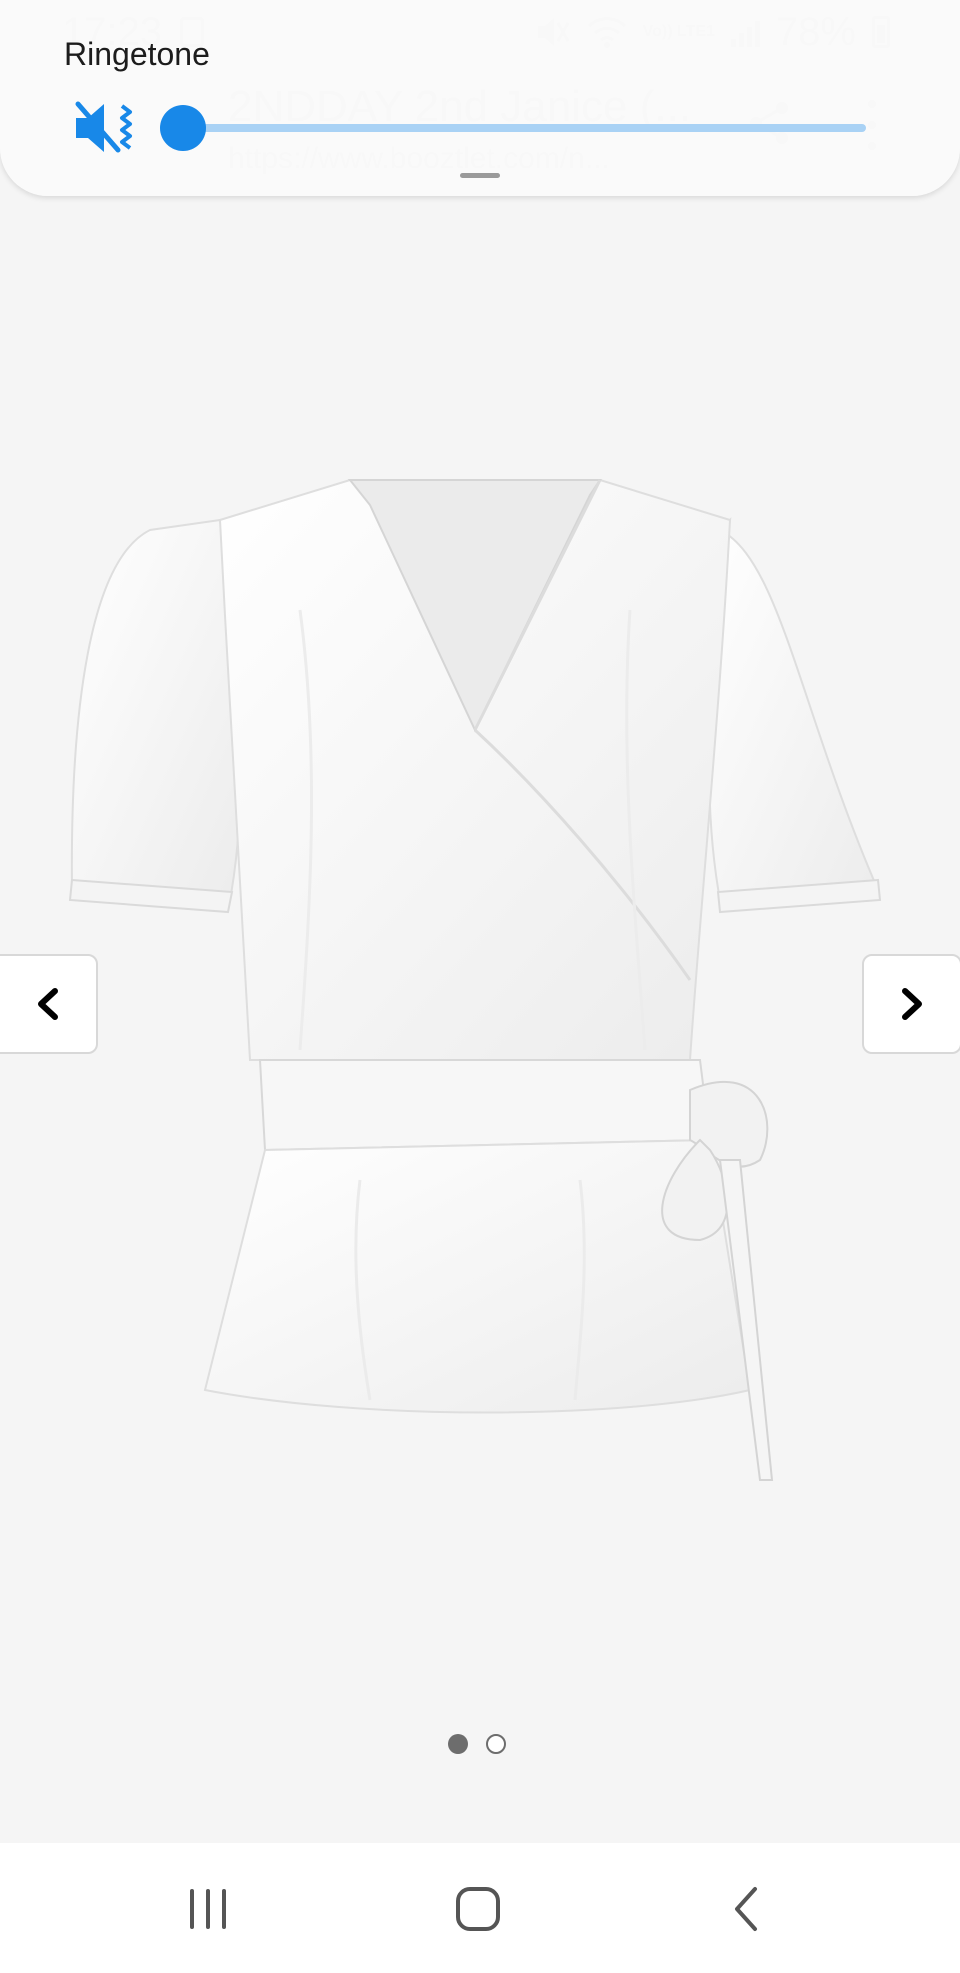 The width and height of the screenshot is (960, 1973). What do you see at coordinates (523, 128) in the screenshot?
I see `volume-slider-track` at bounding box center [523, 128].